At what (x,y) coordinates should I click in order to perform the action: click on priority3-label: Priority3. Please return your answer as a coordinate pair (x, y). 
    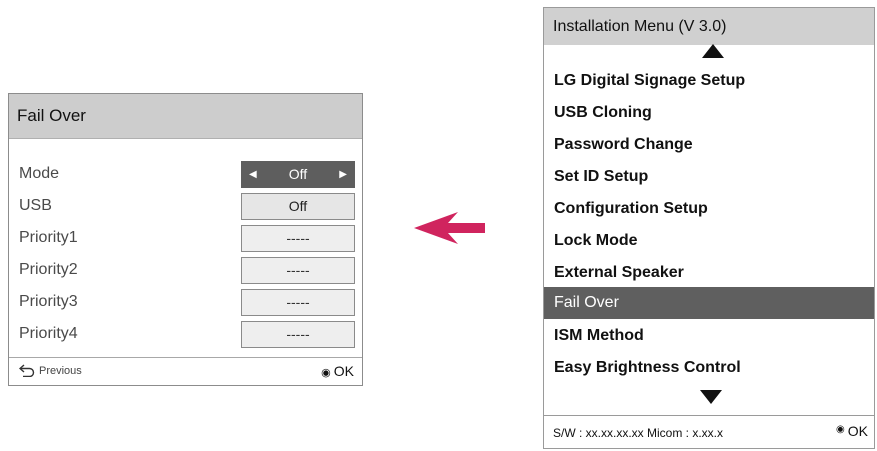
    Looking at the image, I should click on (48, 301).